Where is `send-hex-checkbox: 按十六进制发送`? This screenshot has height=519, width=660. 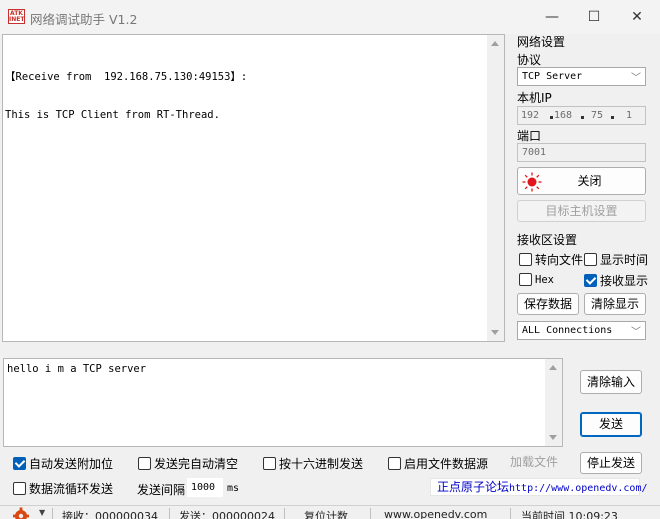 send-hex-checkbox: 按十六进制发送 is located at coordinates (313, 463).